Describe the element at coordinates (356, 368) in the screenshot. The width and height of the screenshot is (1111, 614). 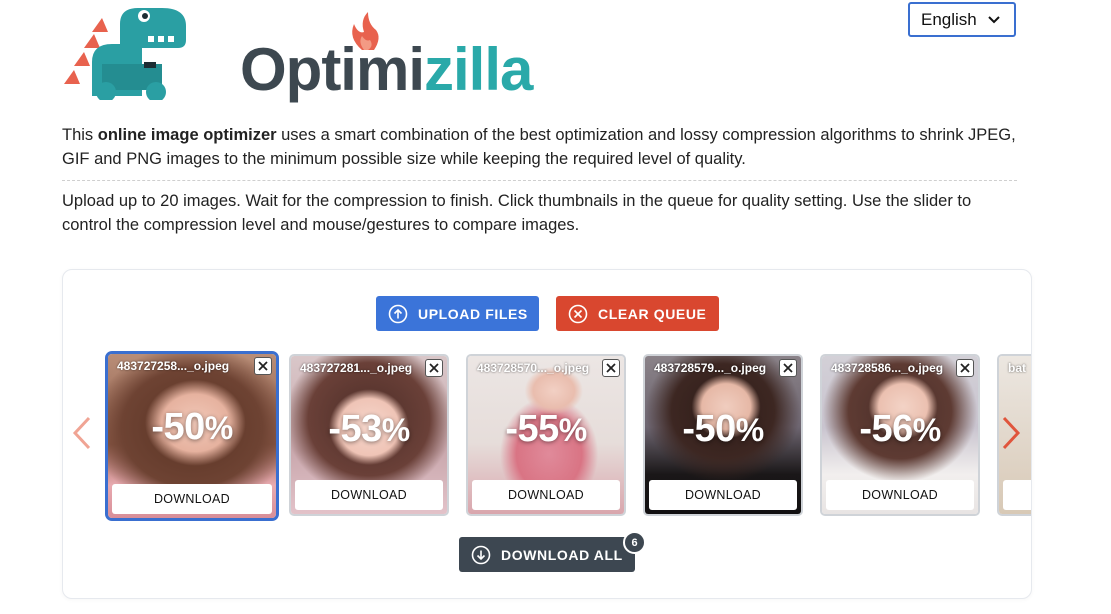
I see `thumbnail-filename: 483727281..._o.jpeg` at that location.